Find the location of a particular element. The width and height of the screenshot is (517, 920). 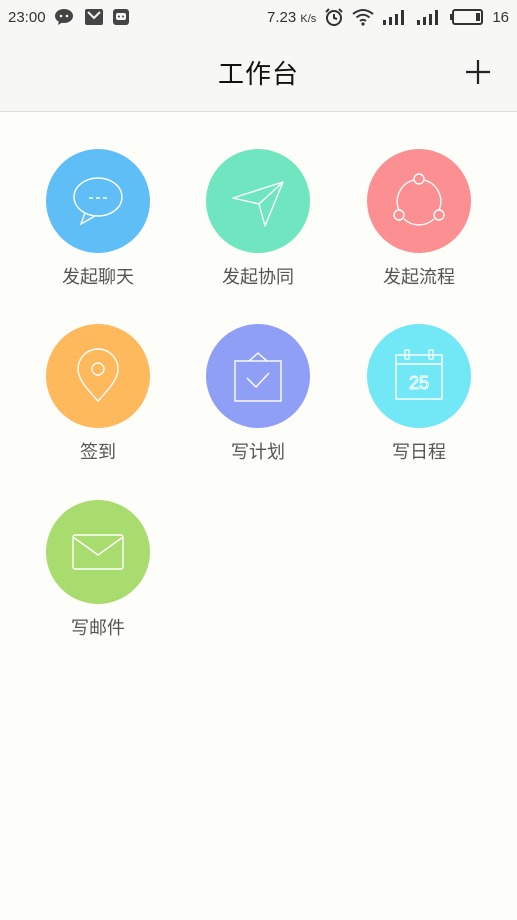

start-chat-tile: 发起聊天 is located at coordinates (98, 224).